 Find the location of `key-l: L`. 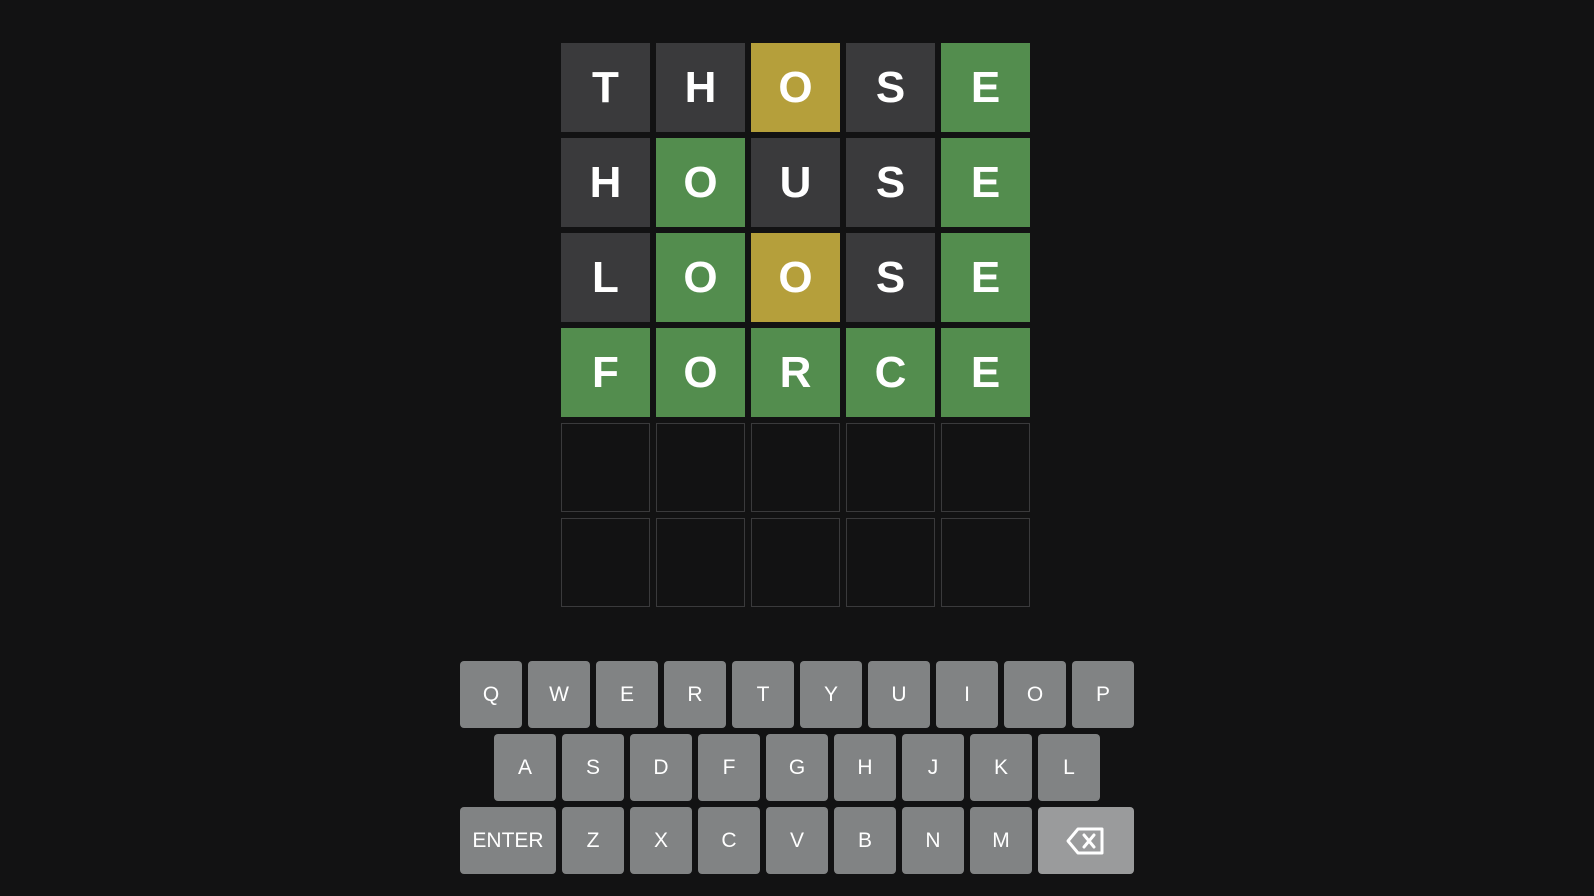

key-l: L is located at coordinates (1069, 767).